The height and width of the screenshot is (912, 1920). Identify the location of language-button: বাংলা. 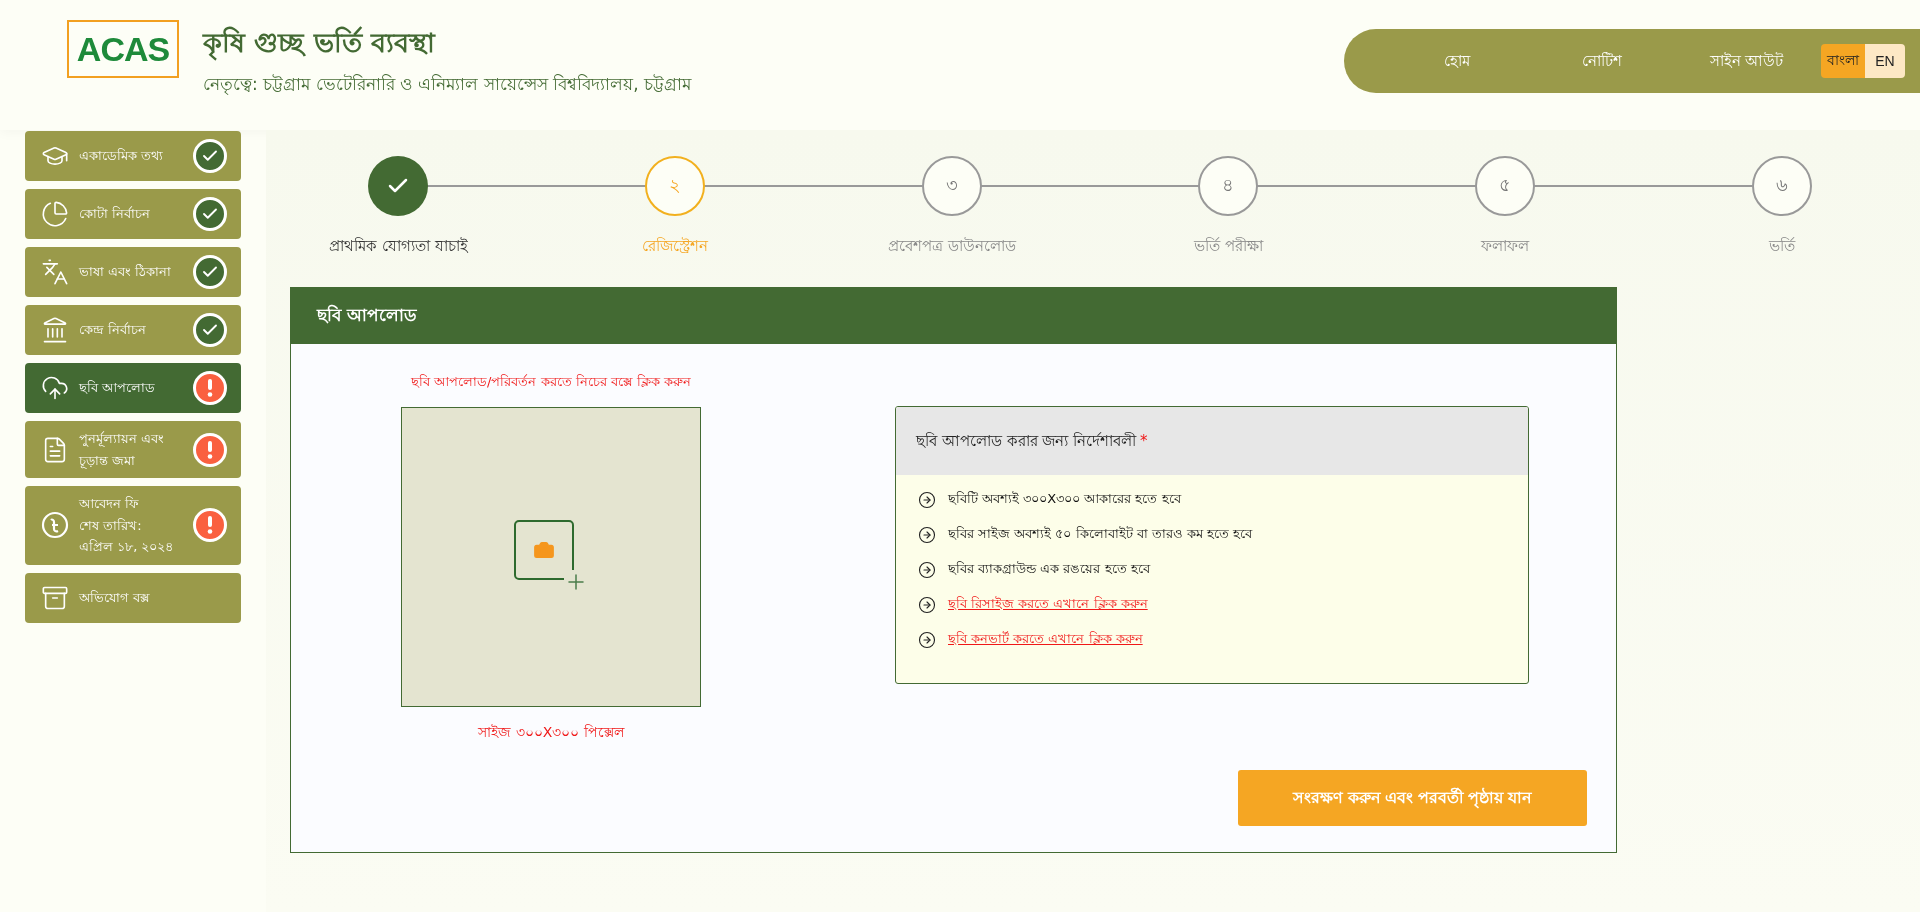
(1843, 61).